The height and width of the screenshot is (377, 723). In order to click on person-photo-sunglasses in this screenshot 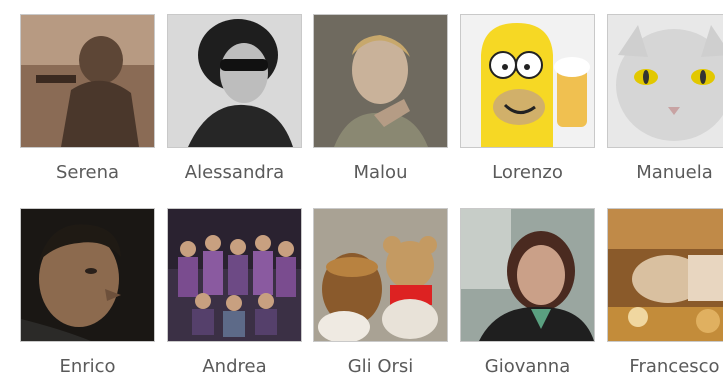, I will do `click(234, 81)`.